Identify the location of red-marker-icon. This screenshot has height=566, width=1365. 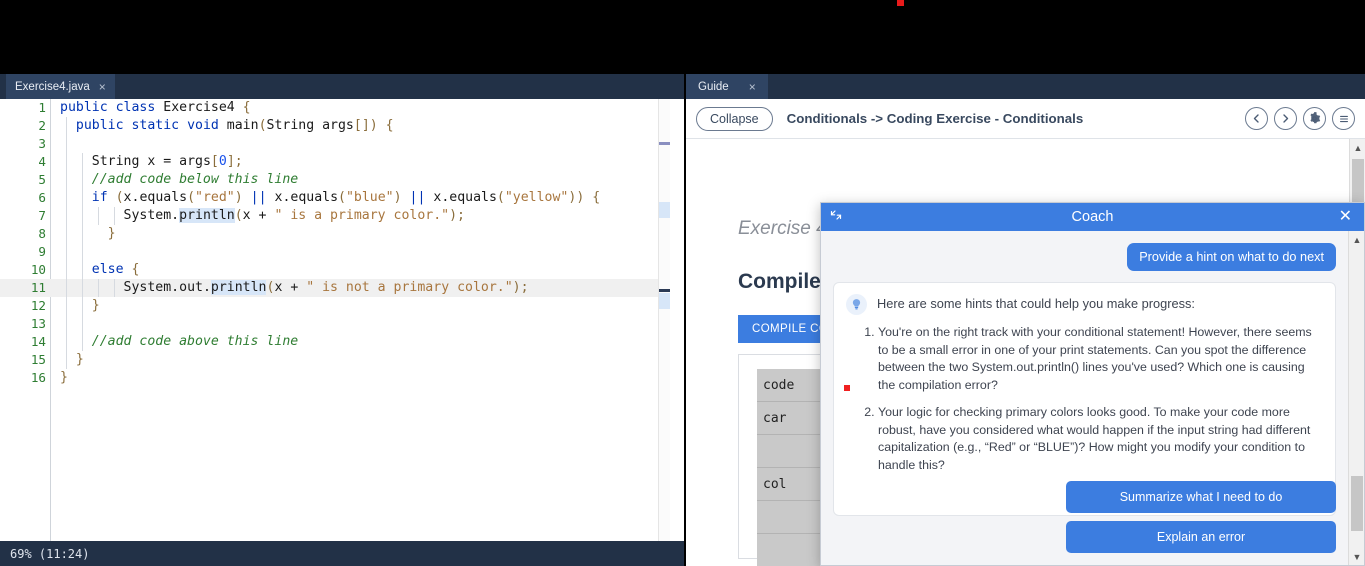
(900, 3).